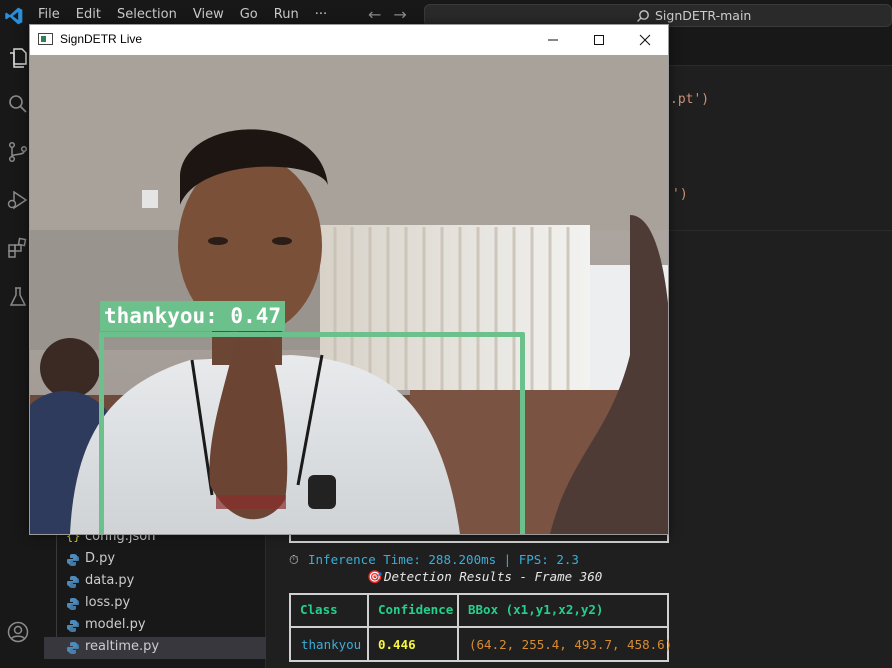  I want to click on file-d-py: D.py, so click(155, 560).